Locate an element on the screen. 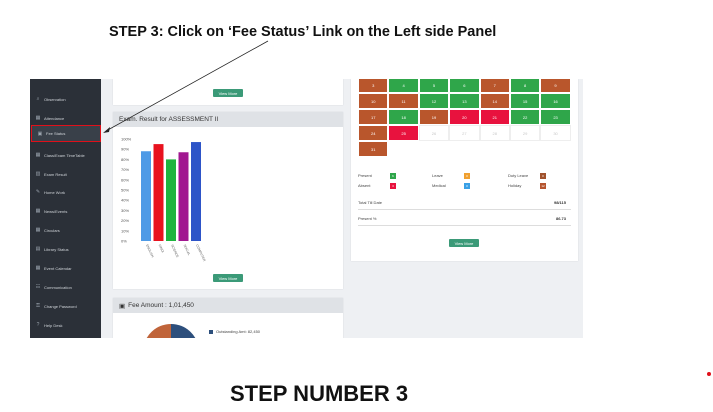  bar-science is located at coordinates (171, 200).